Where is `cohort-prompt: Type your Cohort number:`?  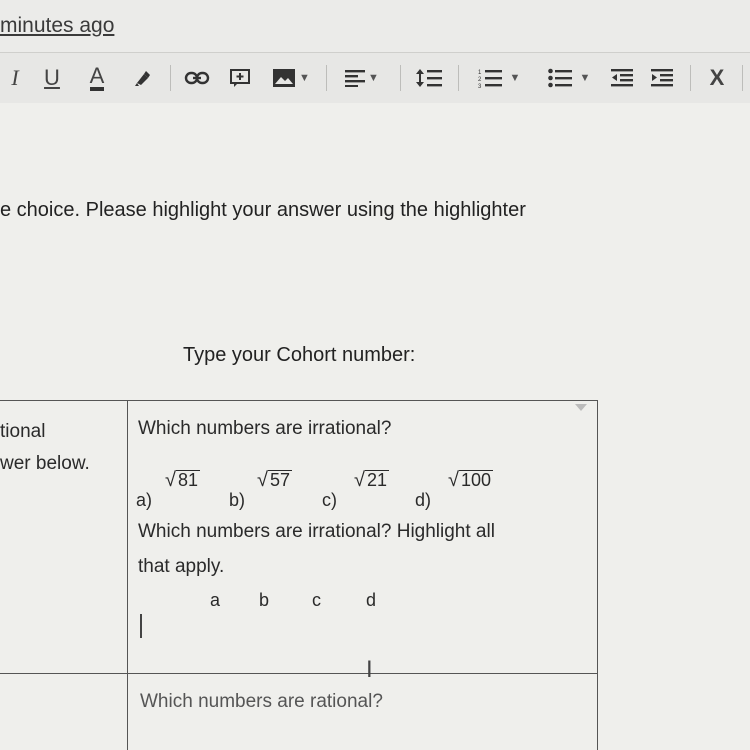 cohort-prompt: Type your Cohort number: is located at coordinates (299, 355).